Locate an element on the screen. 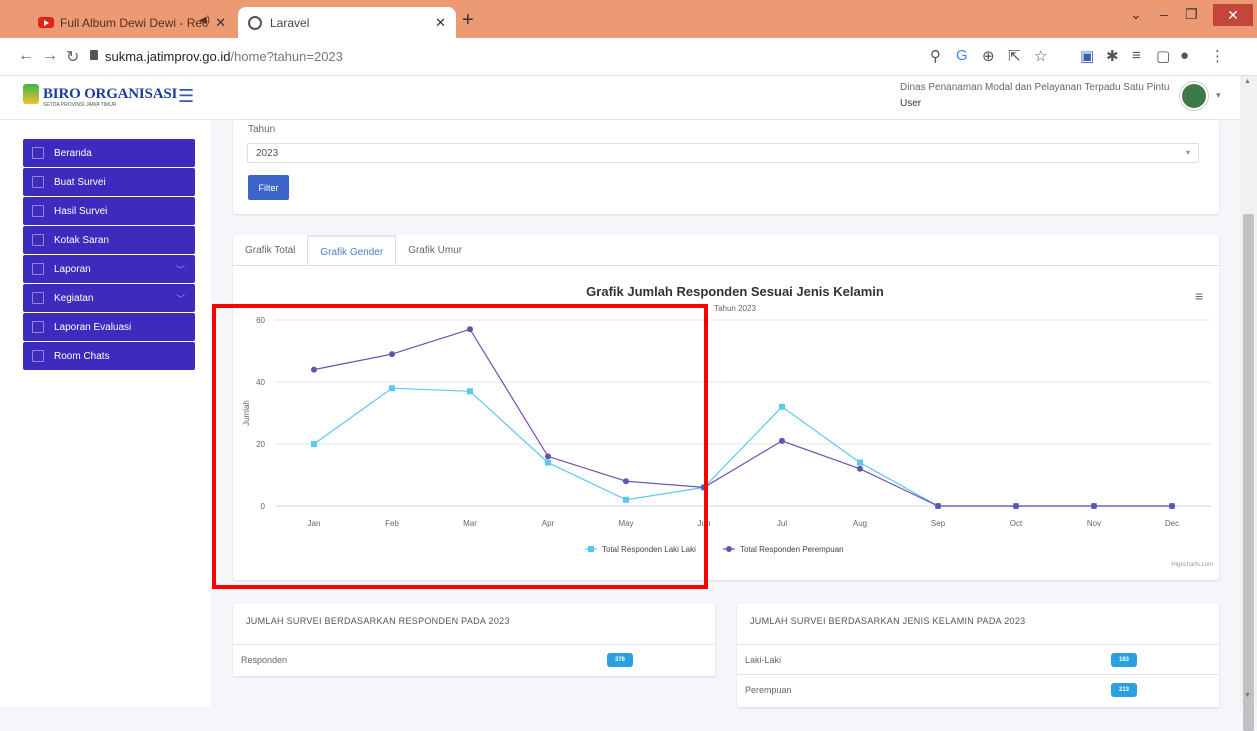 This screenshot has width=1257, height=731. chart-subtitle: Tahun 2023 is located at coordinates (735, 308).